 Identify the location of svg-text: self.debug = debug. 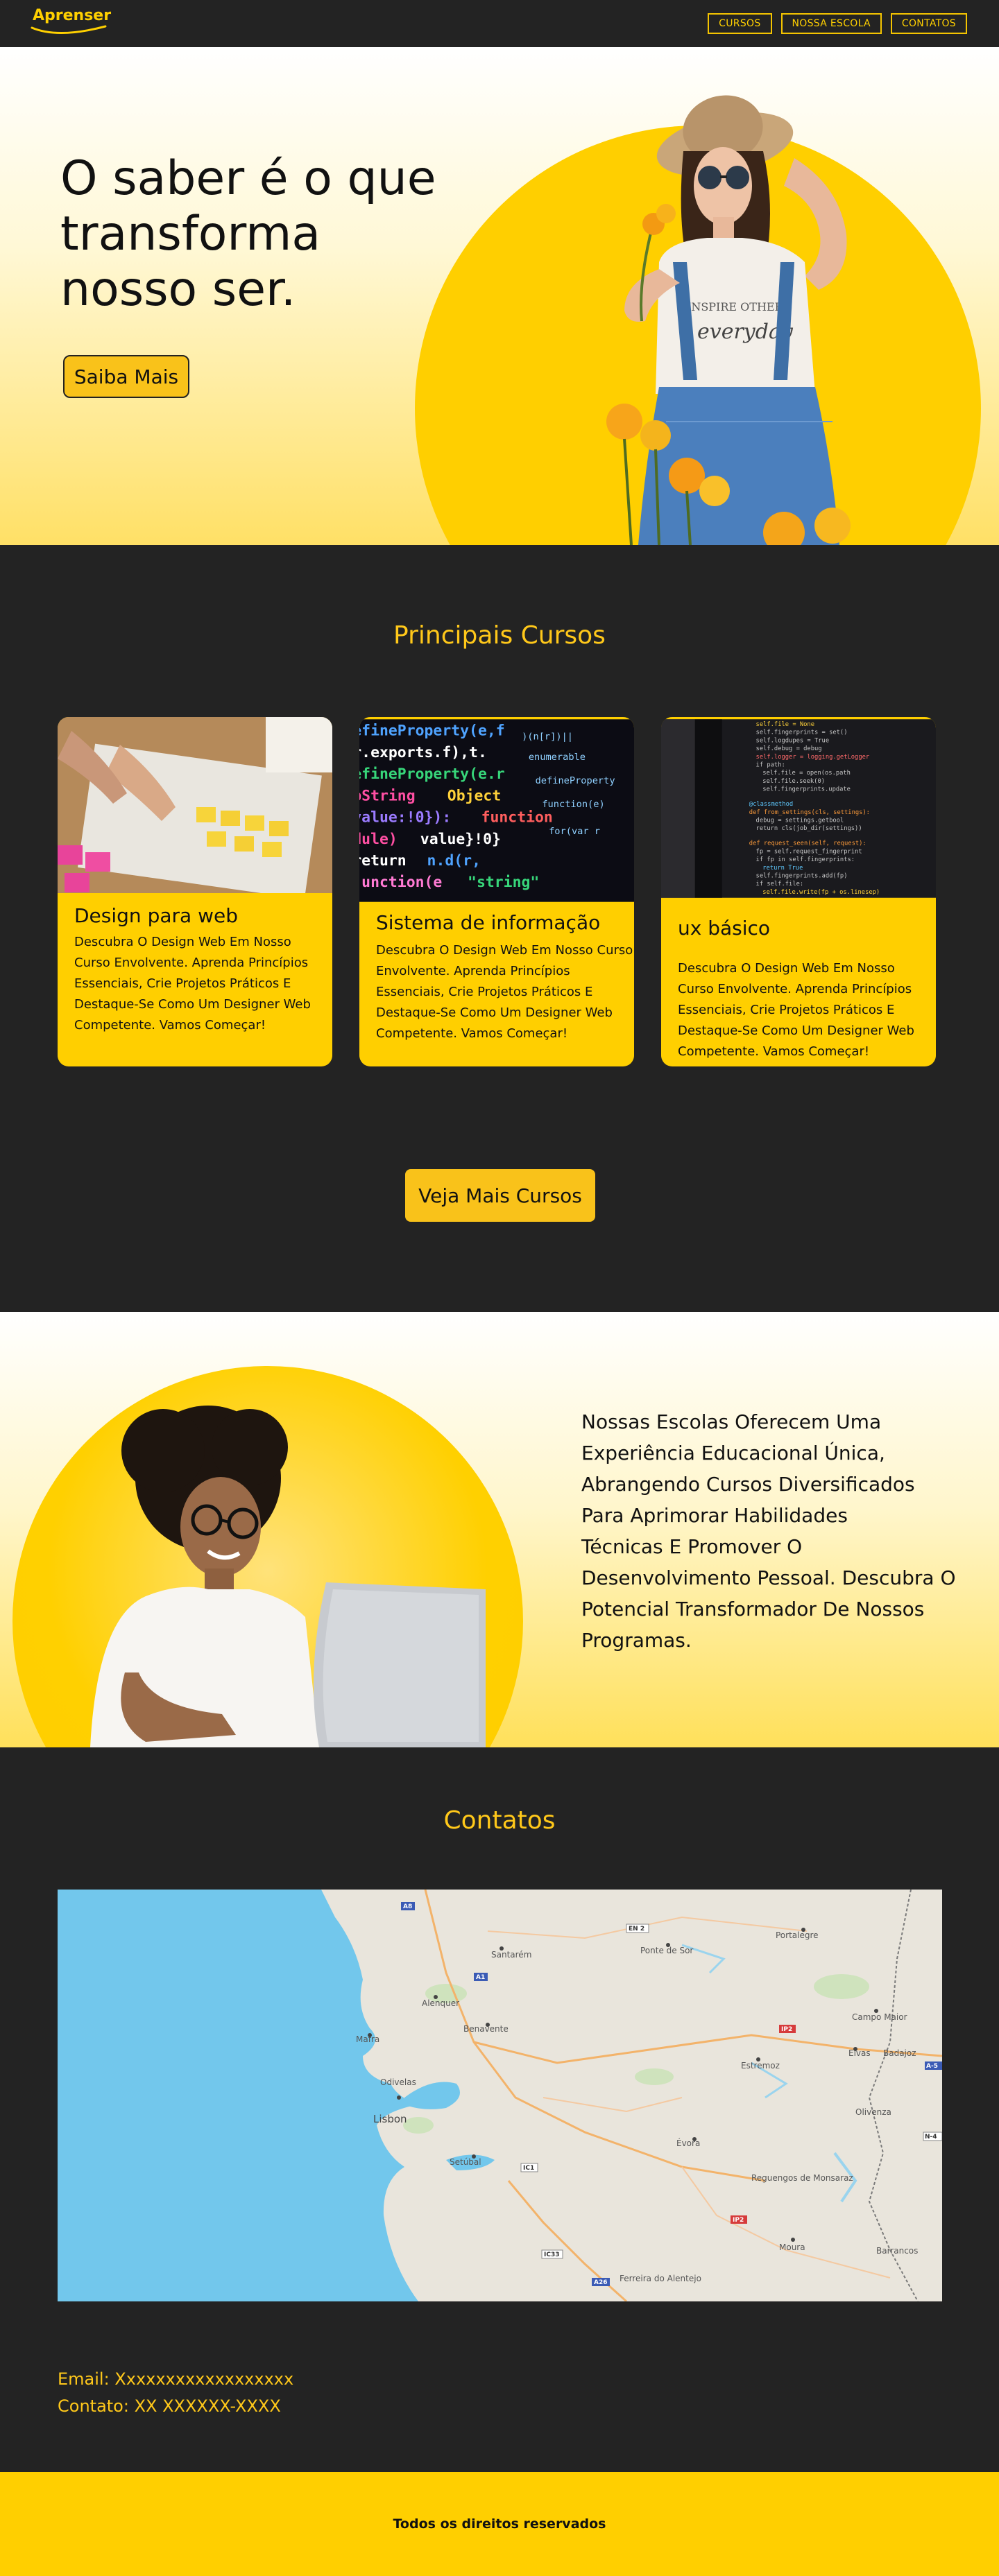
(789, 748).